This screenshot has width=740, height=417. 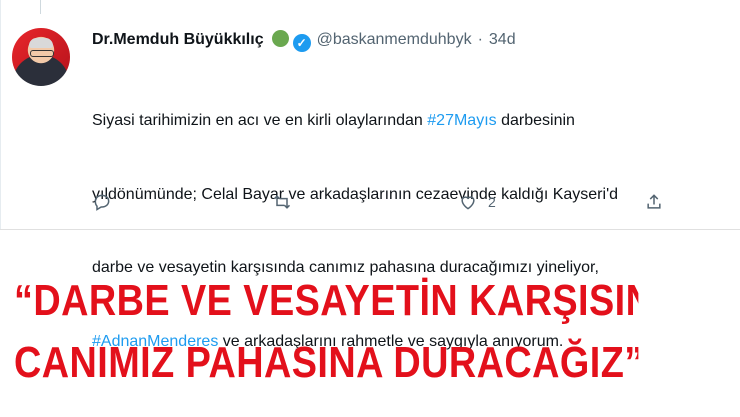 I want to click on author-handle: @baskanmemduhbyk, so click(x=394, y=39).